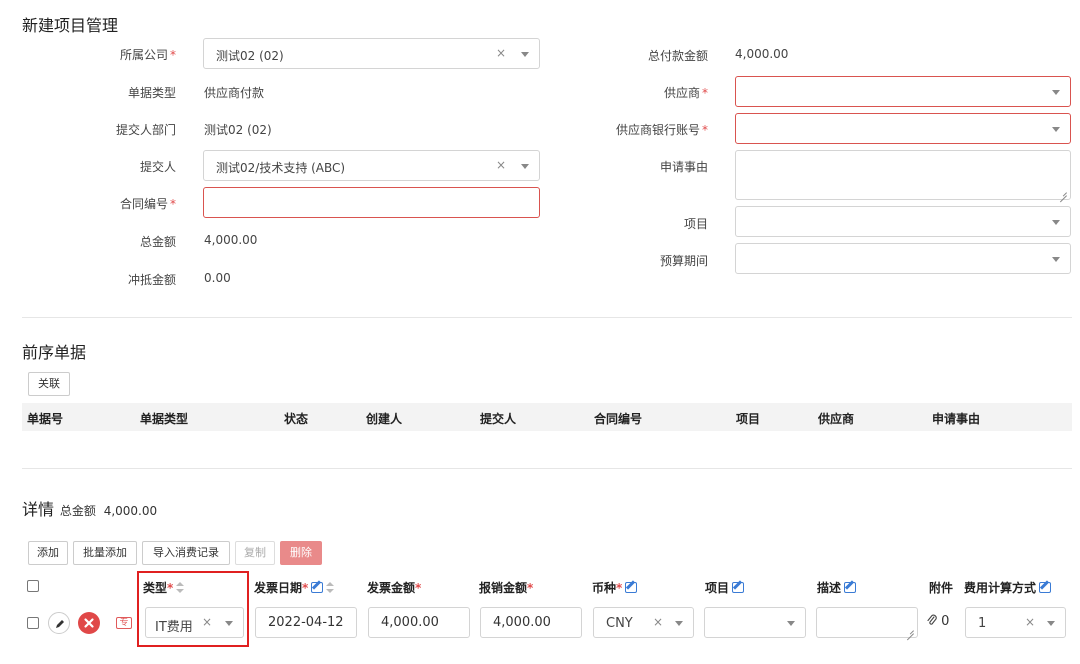  I want to click on remove-row-button, so click(89, 623).